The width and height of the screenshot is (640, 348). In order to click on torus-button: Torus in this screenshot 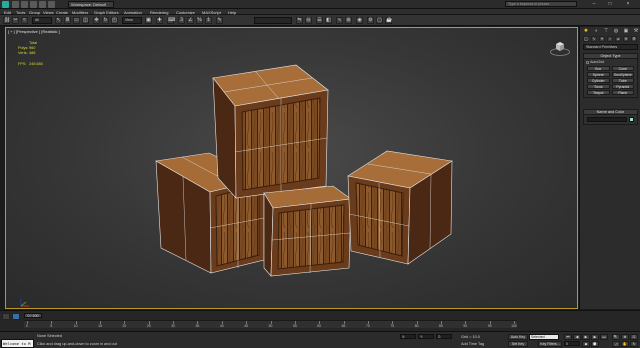, I will do `click(598, 86)`.